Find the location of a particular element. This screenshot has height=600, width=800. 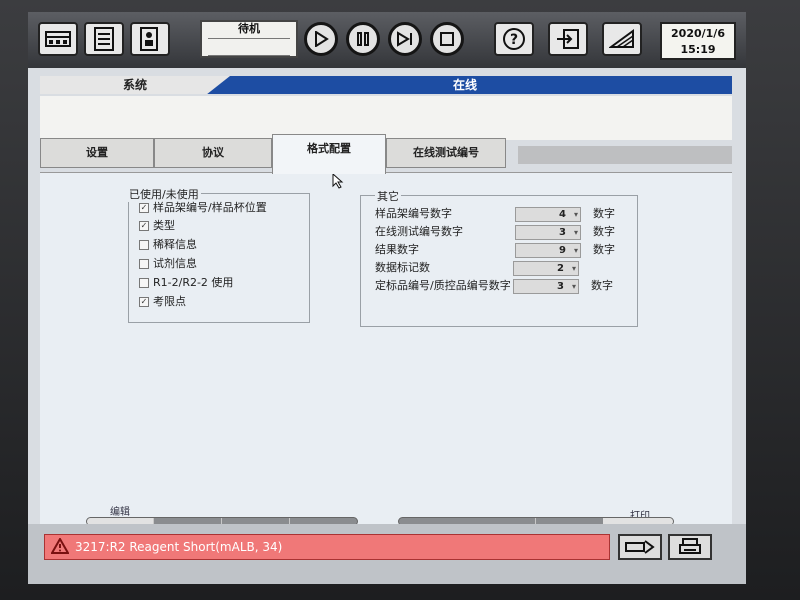

checkbox-dilution: 稀释信息 is located at coordinates (168, 245).